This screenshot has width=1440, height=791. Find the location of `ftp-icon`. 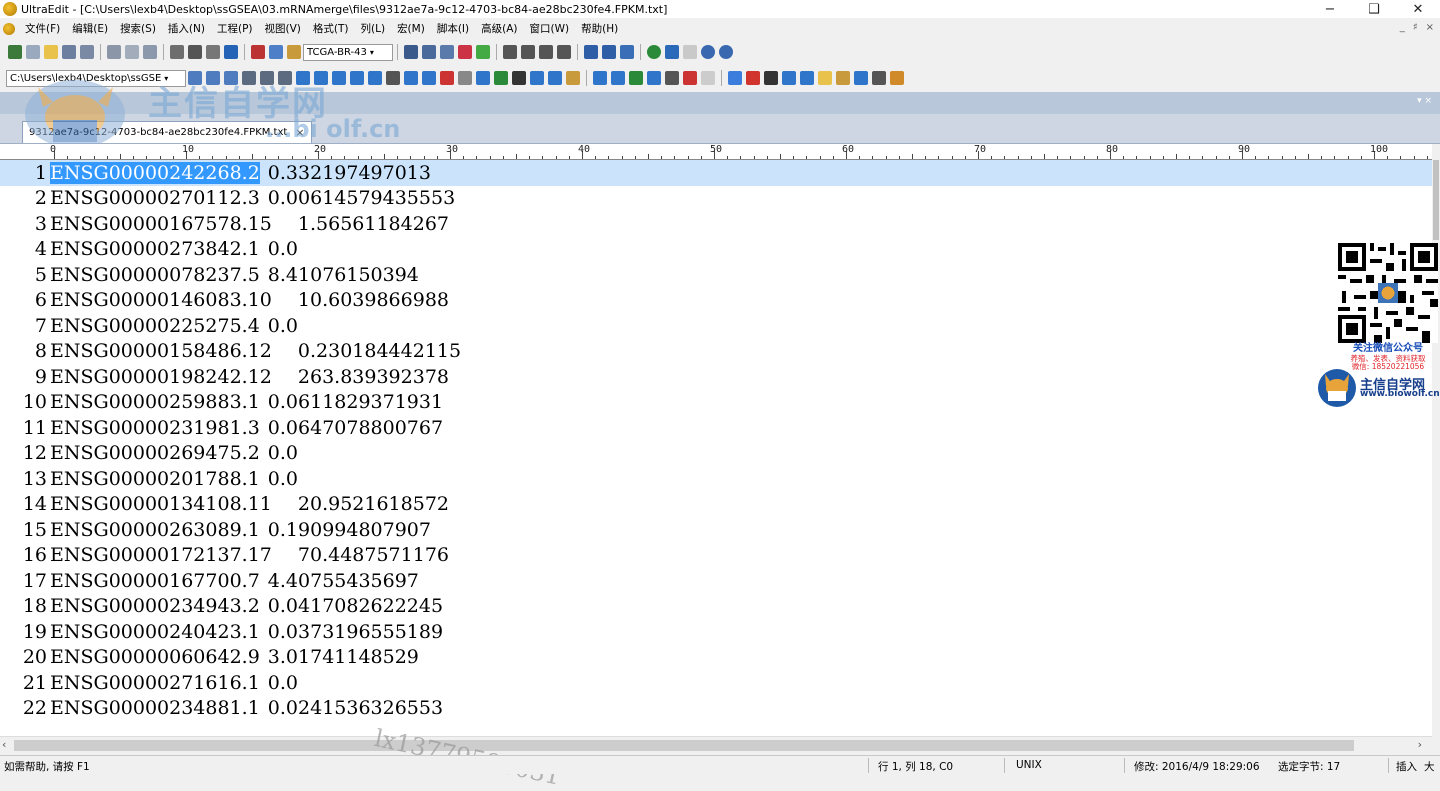

ftp-icon is located at coordinates (672, 52).